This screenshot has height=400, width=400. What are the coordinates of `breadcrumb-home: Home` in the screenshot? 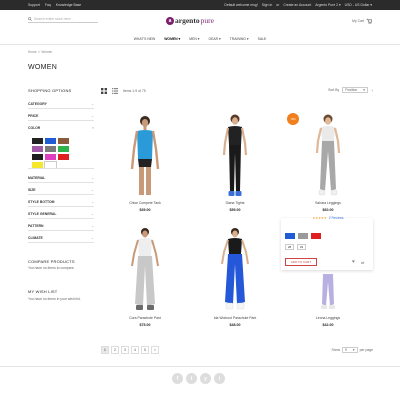 It's located at (32, 52).